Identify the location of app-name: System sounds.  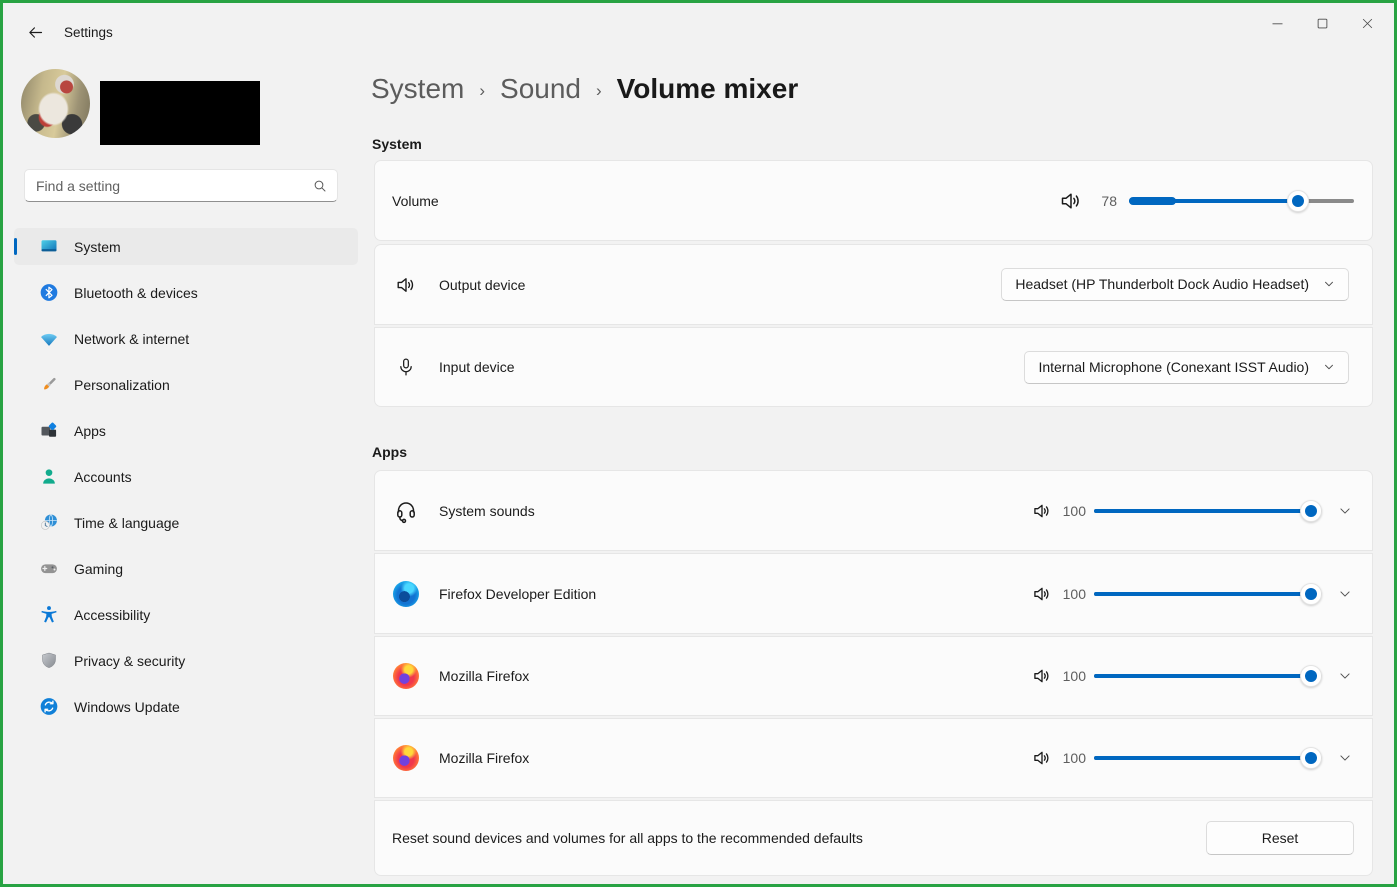
(487, 510).